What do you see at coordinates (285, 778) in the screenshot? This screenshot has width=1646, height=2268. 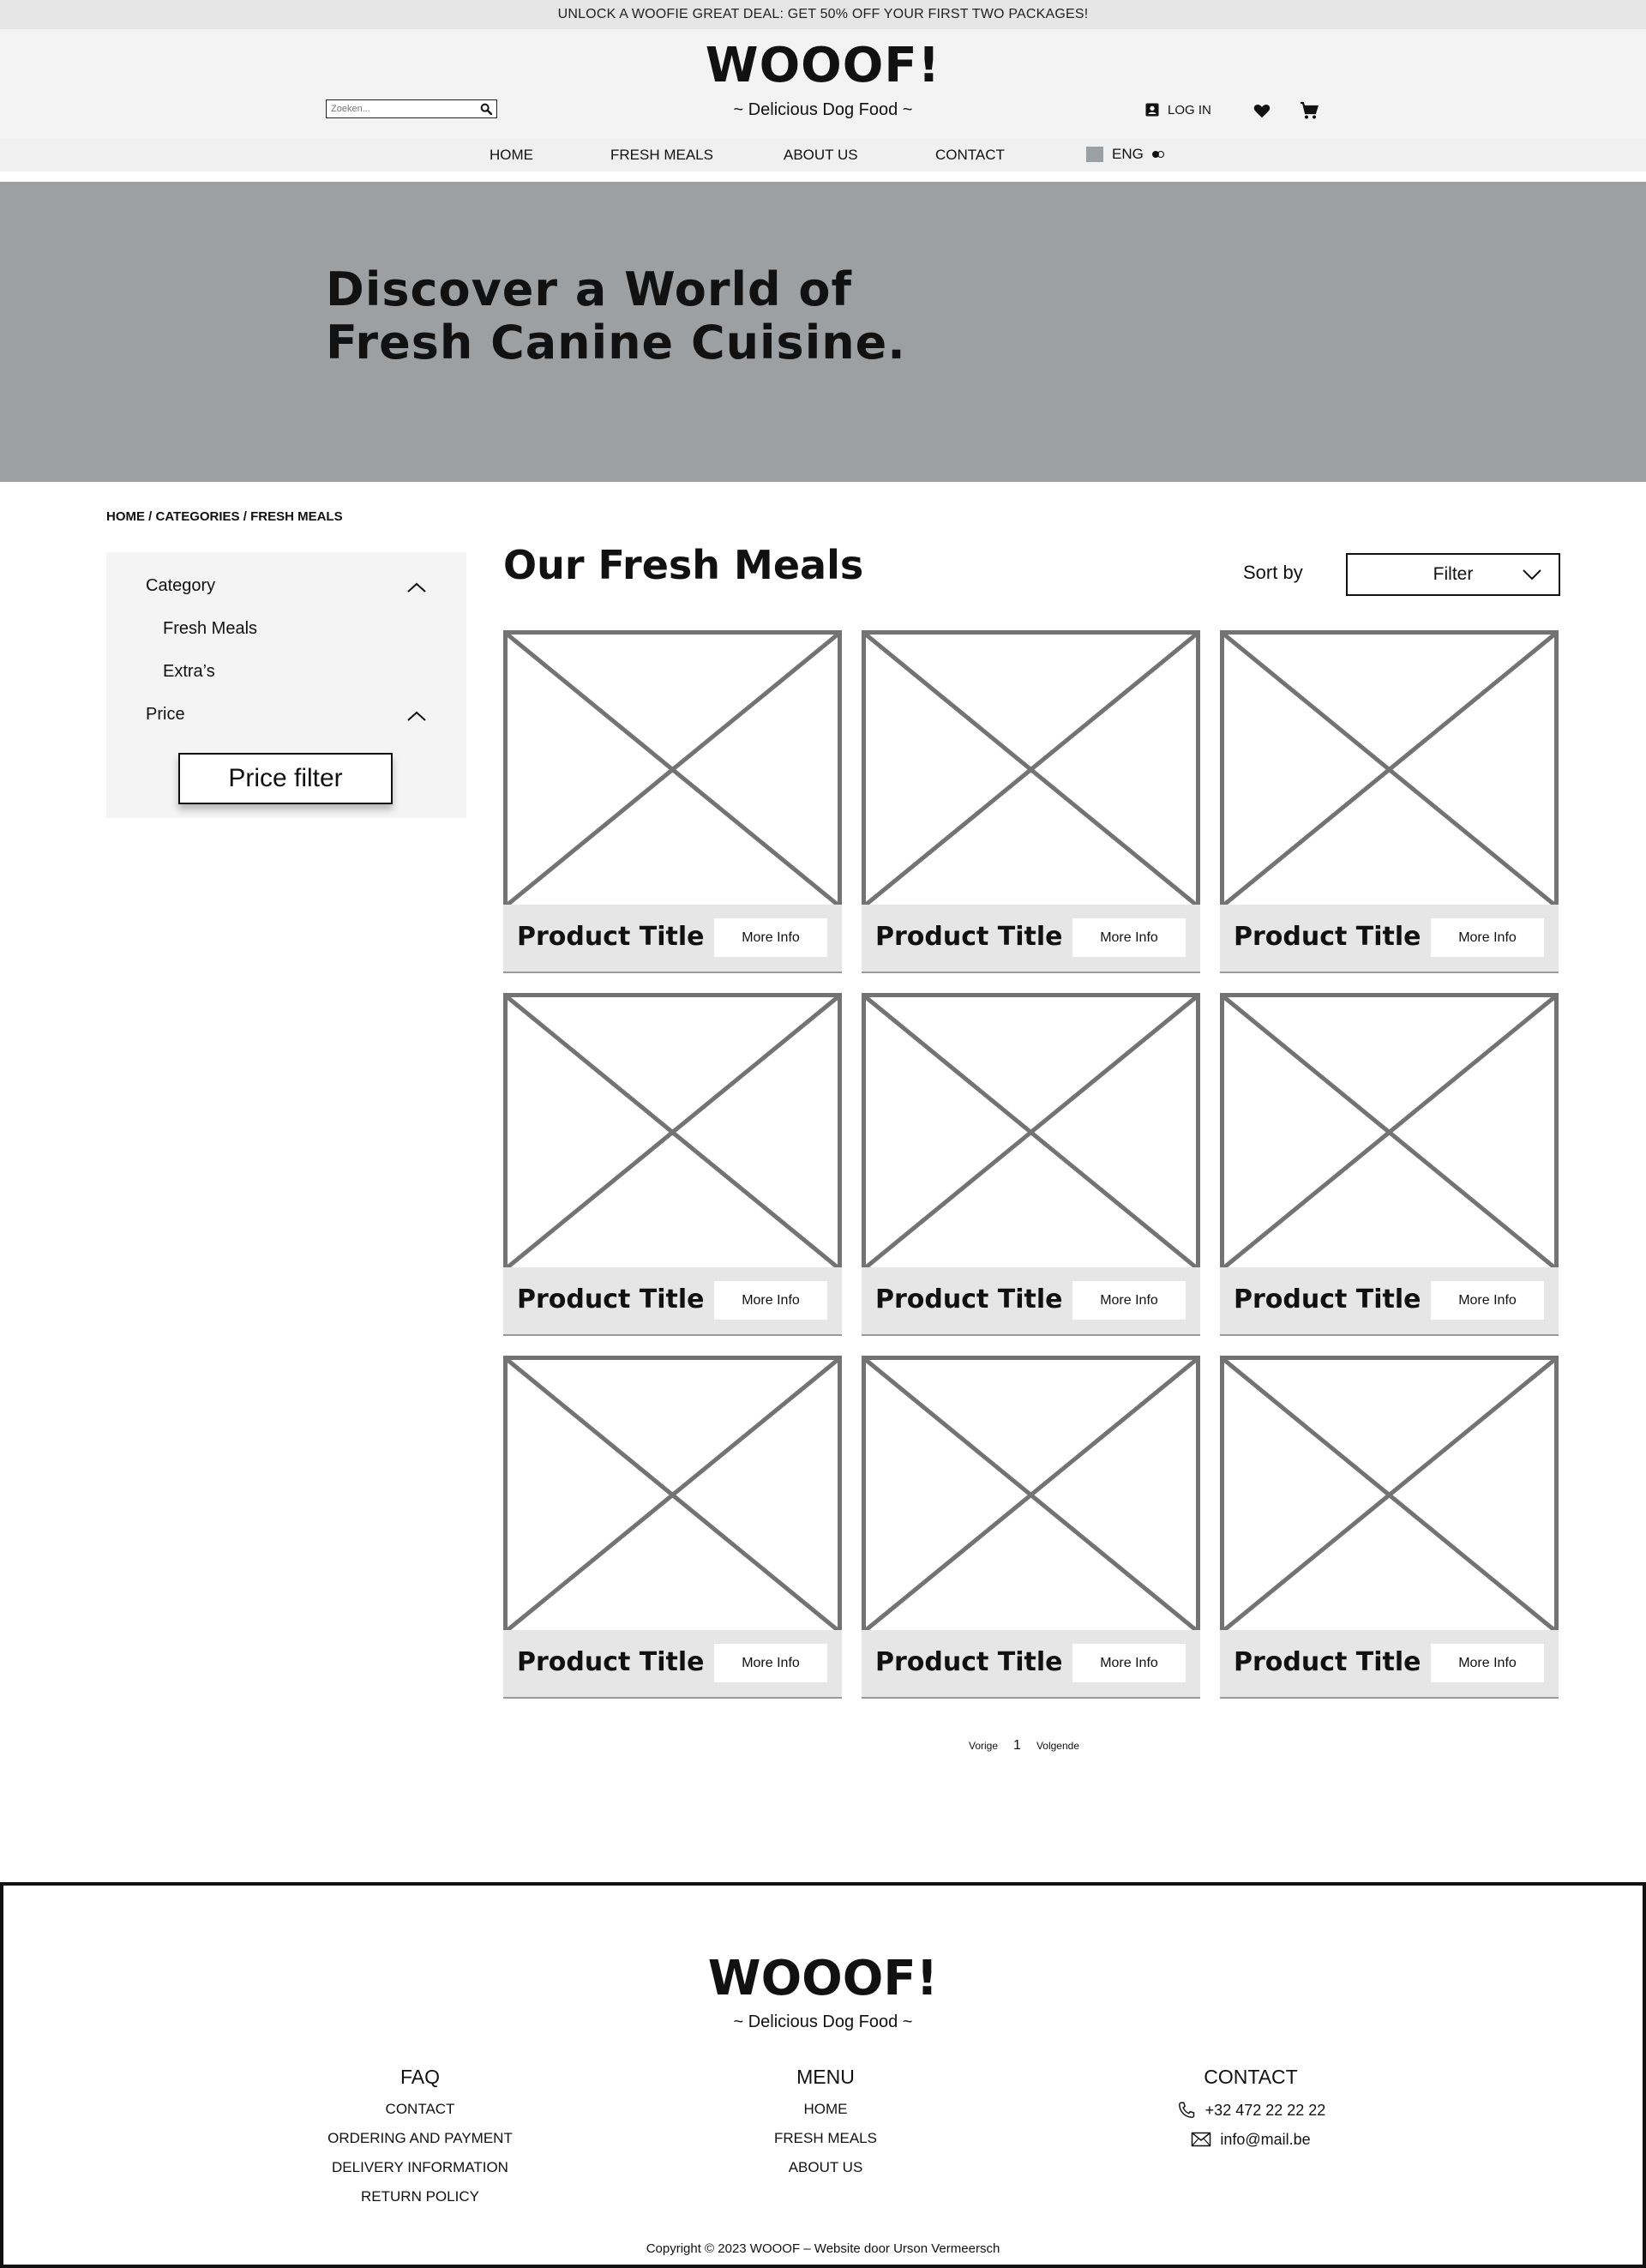 I see `price-filter-button: Price filter` at bounding box center [285, 778].